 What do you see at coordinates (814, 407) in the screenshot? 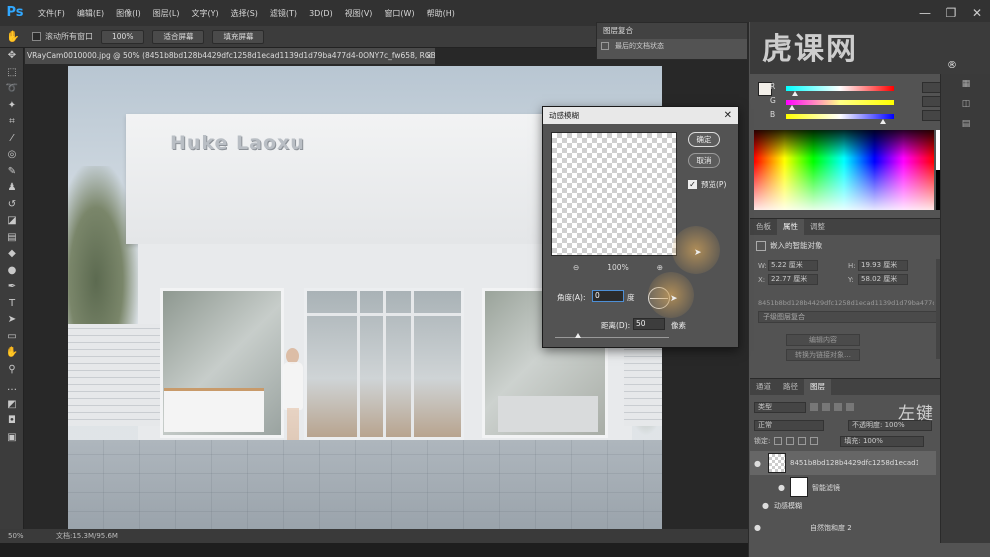
I see `pixel-filter-icon` at bounding box center [814, 407].